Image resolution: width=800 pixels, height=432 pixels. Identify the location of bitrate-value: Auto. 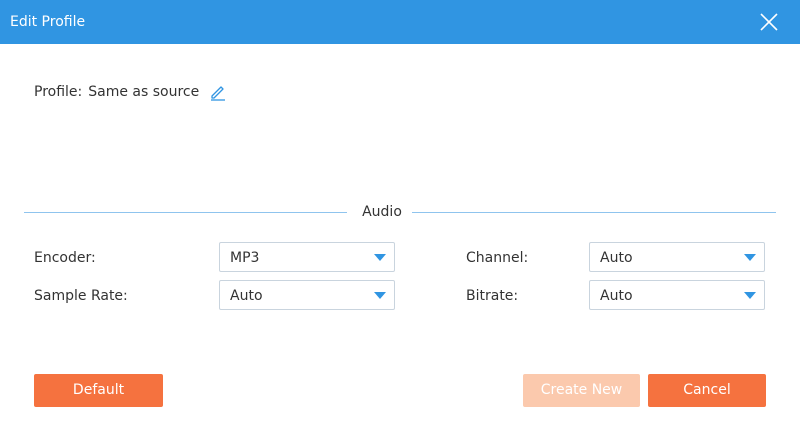
(616, 296).